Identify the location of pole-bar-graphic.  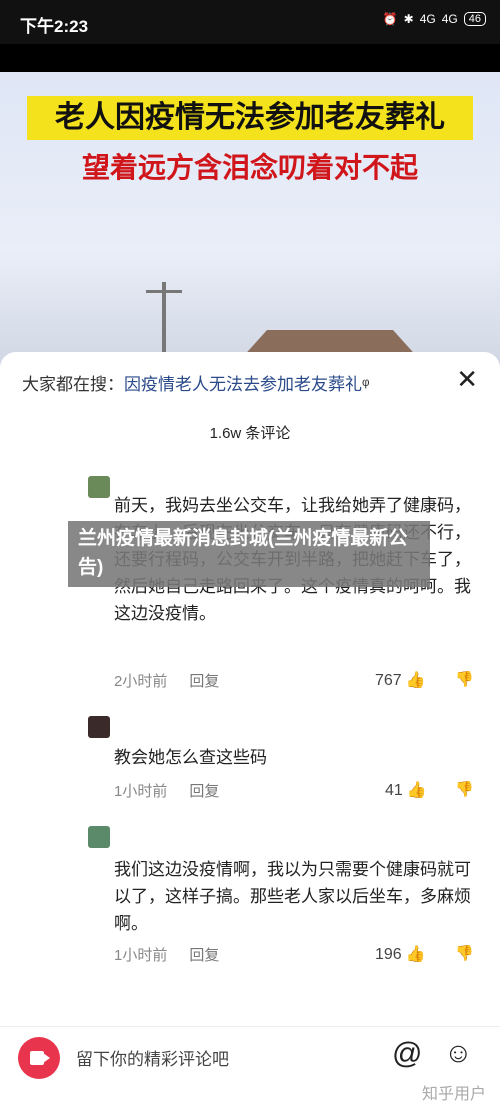
(164, 291).